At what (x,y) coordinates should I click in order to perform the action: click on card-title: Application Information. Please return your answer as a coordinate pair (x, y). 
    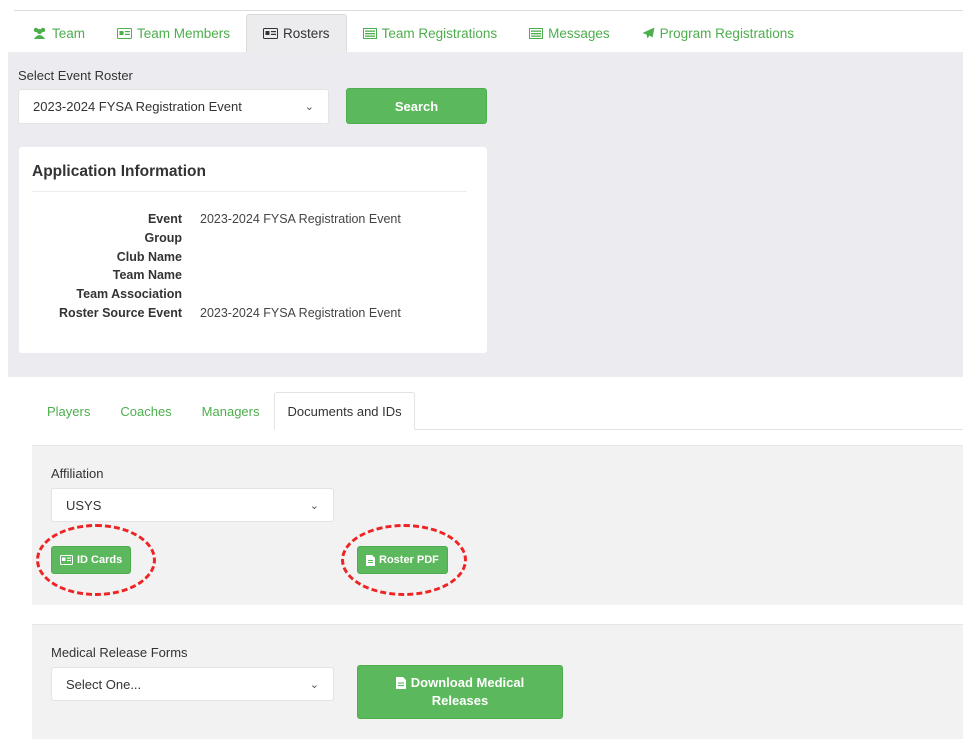
    Looking at the image, I should click on (119, 171).